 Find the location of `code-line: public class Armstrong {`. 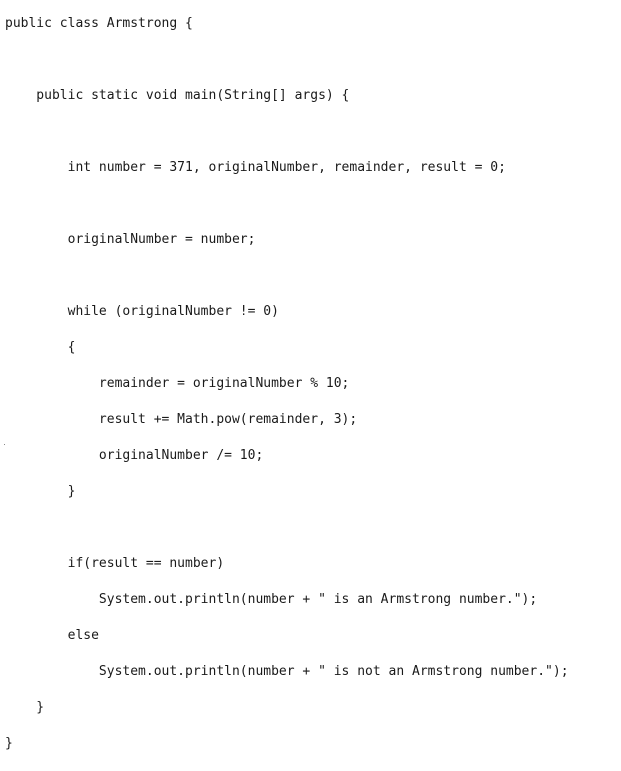

code-line: public class Armstrong { is located at coordinates (99, 23).